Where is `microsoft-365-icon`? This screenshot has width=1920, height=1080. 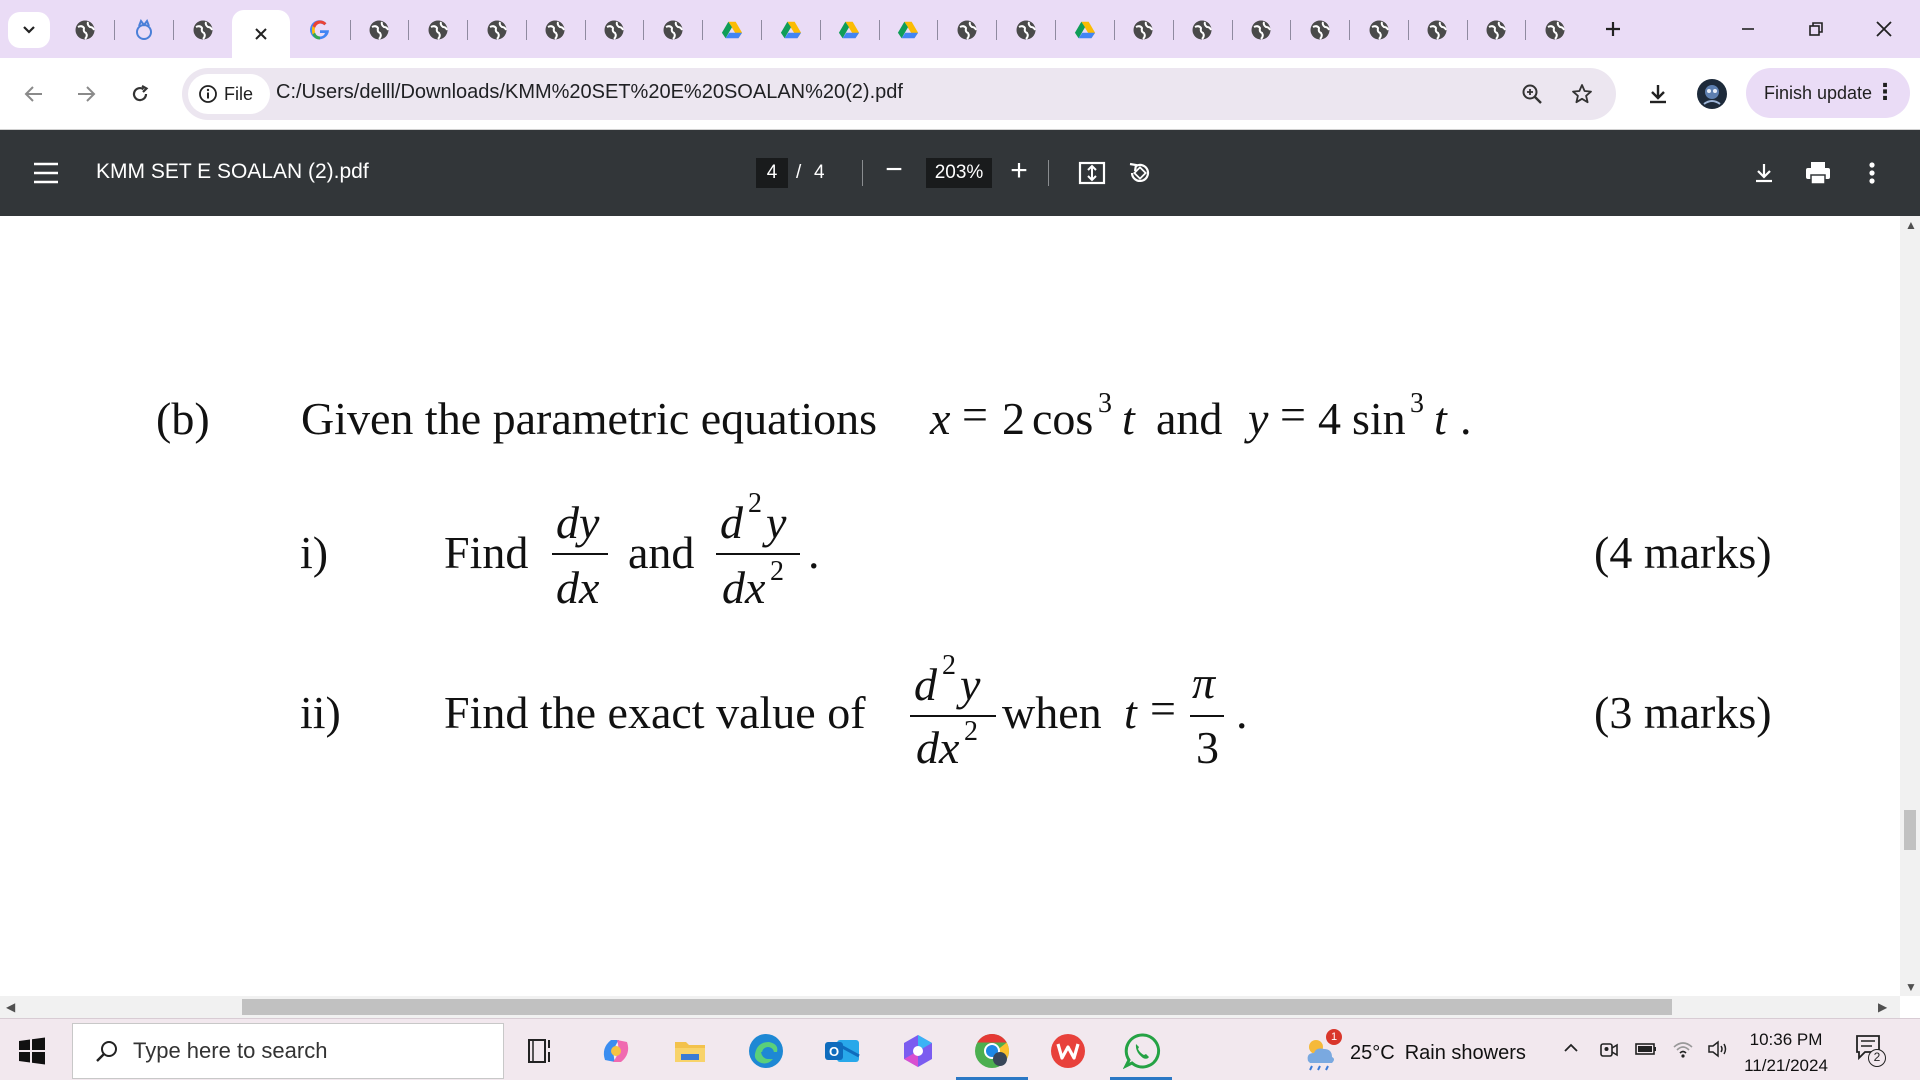
microsoft-365-icon is located at coordinates (918, 1051).